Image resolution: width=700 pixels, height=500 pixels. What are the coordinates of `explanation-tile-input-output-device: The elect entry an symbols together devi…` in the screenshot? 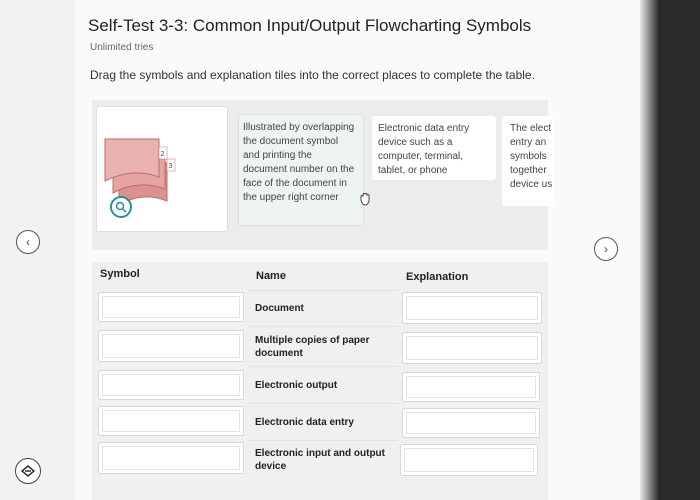 It's located at (528, 161).